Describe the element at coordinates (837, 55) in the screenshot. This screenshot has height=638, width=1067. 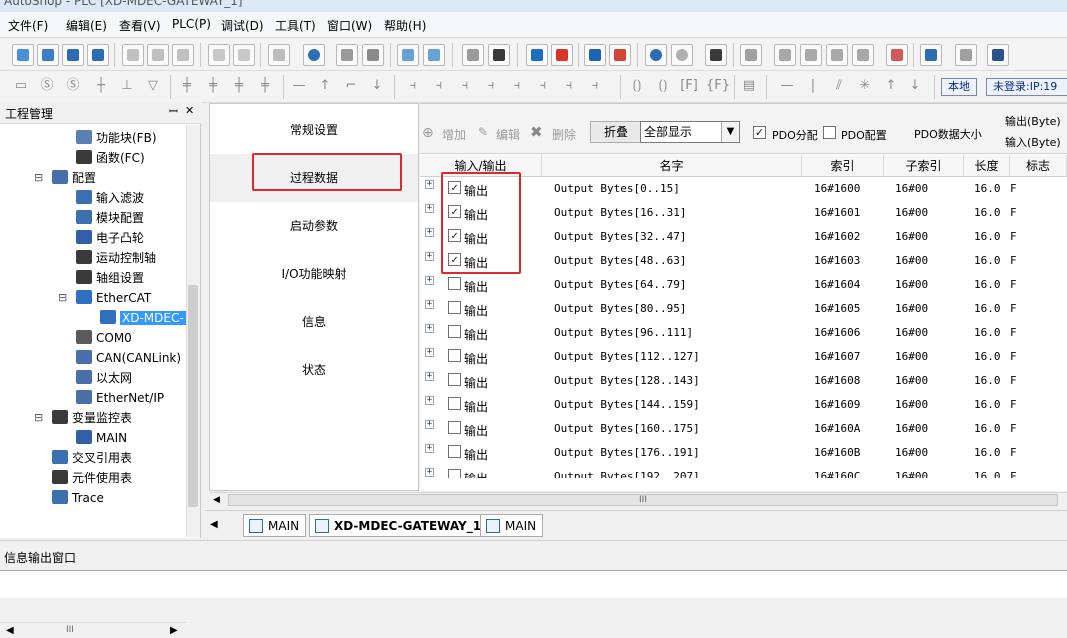
I see `align-icon` at that location.